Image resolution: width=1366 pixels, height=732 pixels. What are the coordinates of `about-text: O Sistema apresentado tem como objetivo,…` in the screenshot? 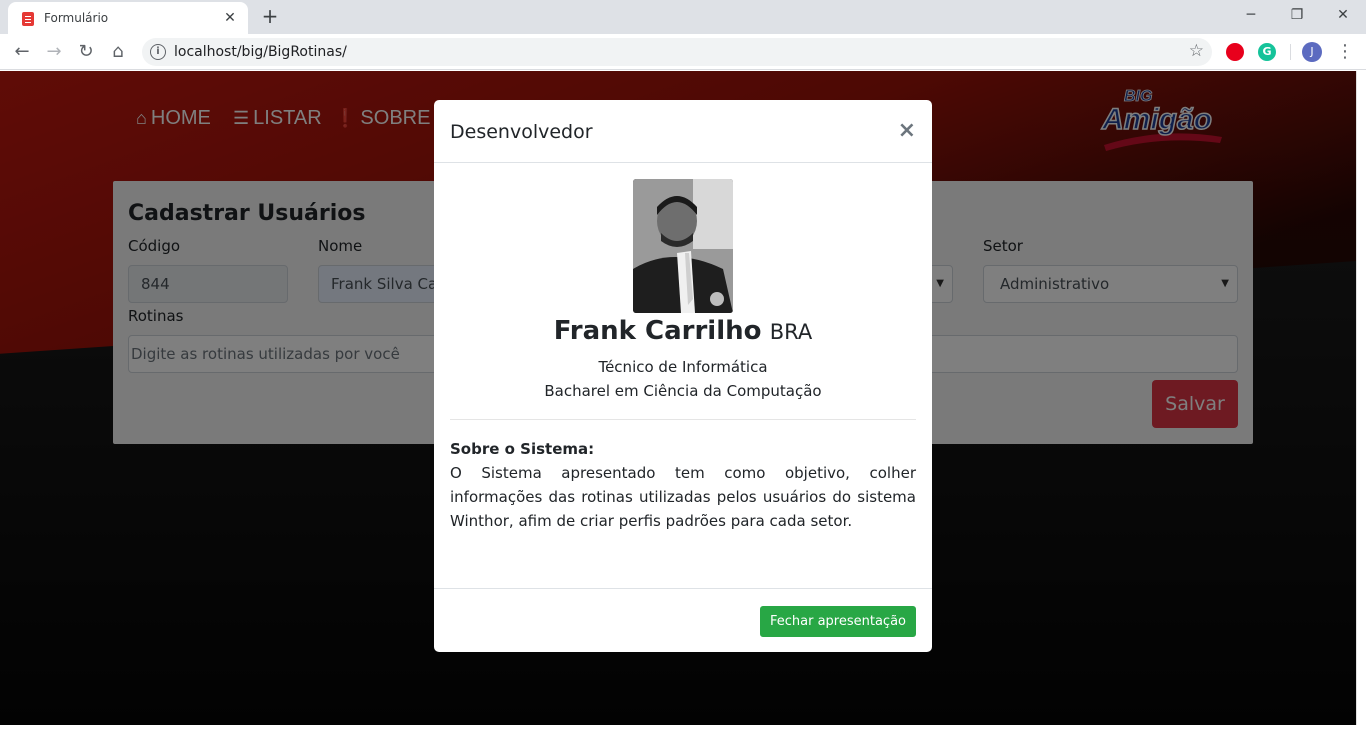 It's located at (683, 497).